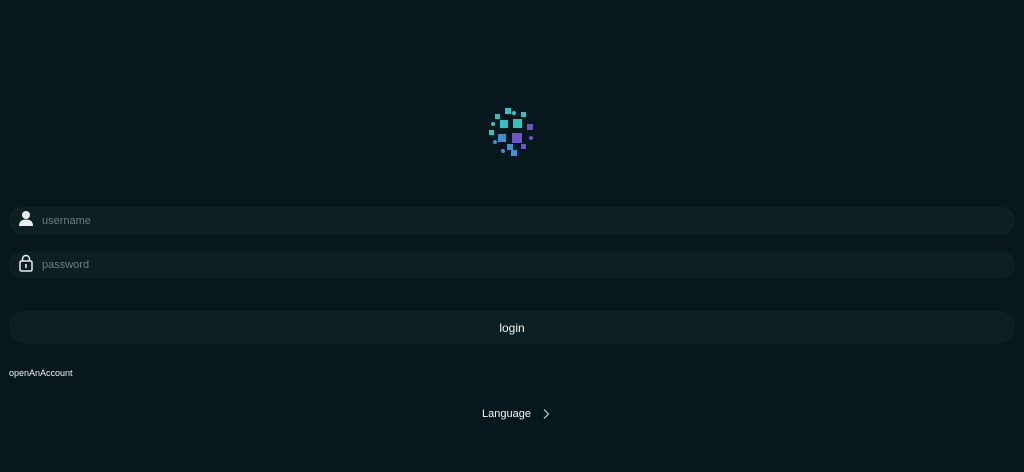 The image size is (1024, 472). Describe the element at coordinates (522, 265) in the screenshot. I see `password-input` at that location.